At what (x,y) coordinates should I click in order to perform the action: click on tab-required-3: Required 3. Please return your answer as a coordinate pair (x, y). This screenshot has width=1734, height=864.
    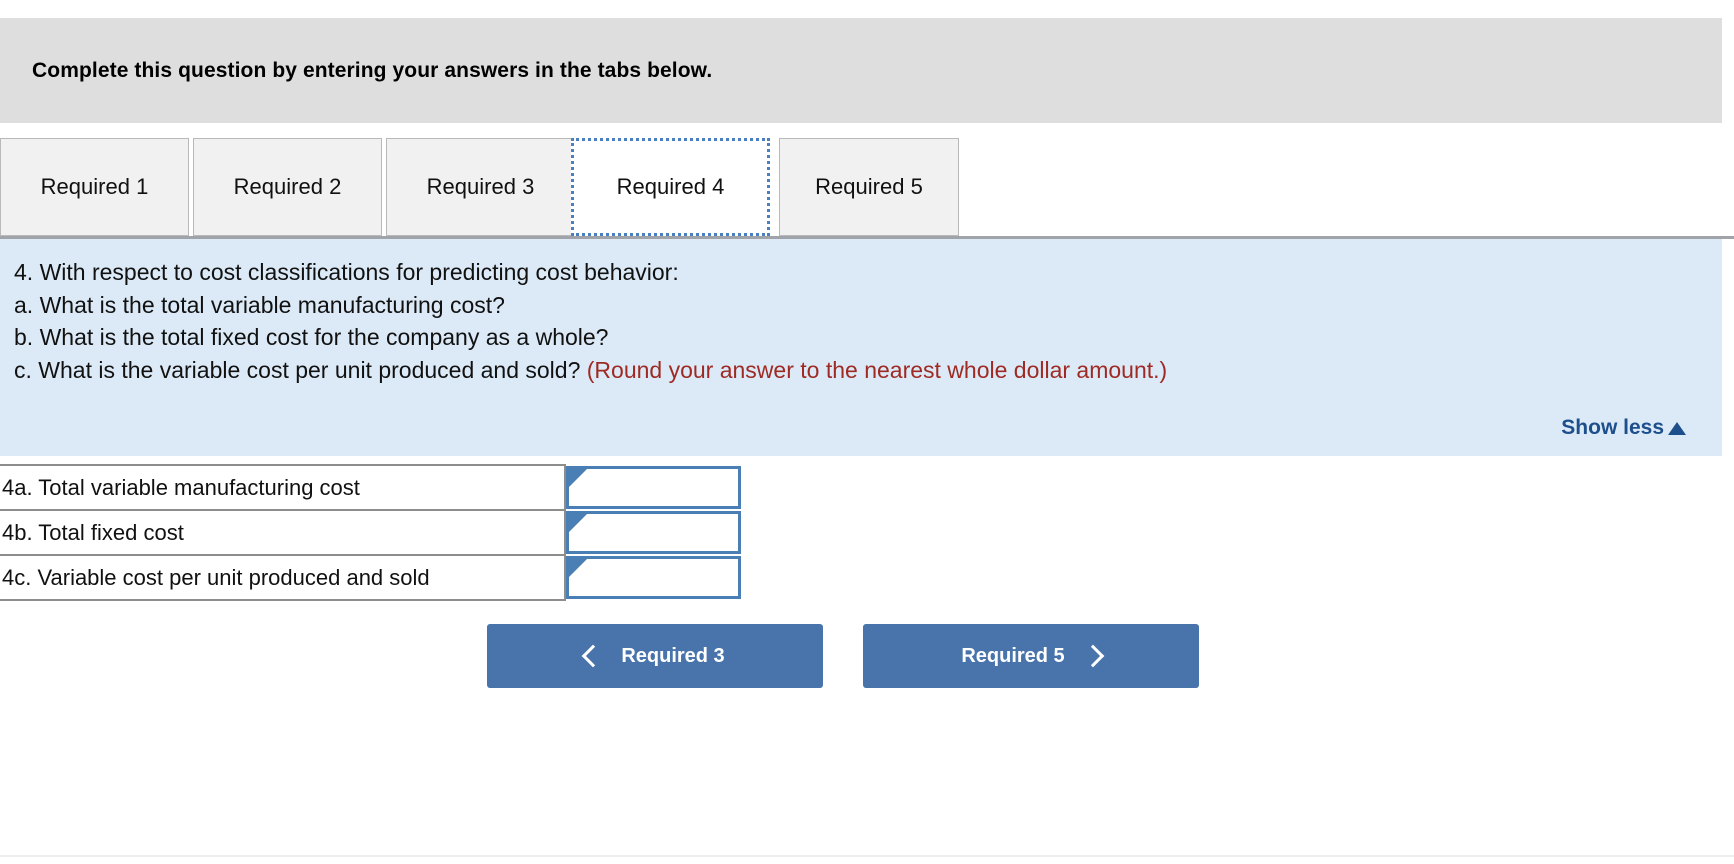
    Looking at the image, I should click on (480, 187).